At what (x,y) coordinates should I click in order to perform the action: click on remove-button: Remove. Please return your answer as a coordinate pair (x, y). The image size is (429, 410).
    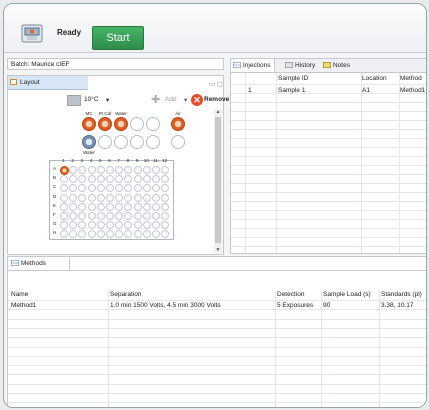
    Looking at the image, I should click on (216, 99).